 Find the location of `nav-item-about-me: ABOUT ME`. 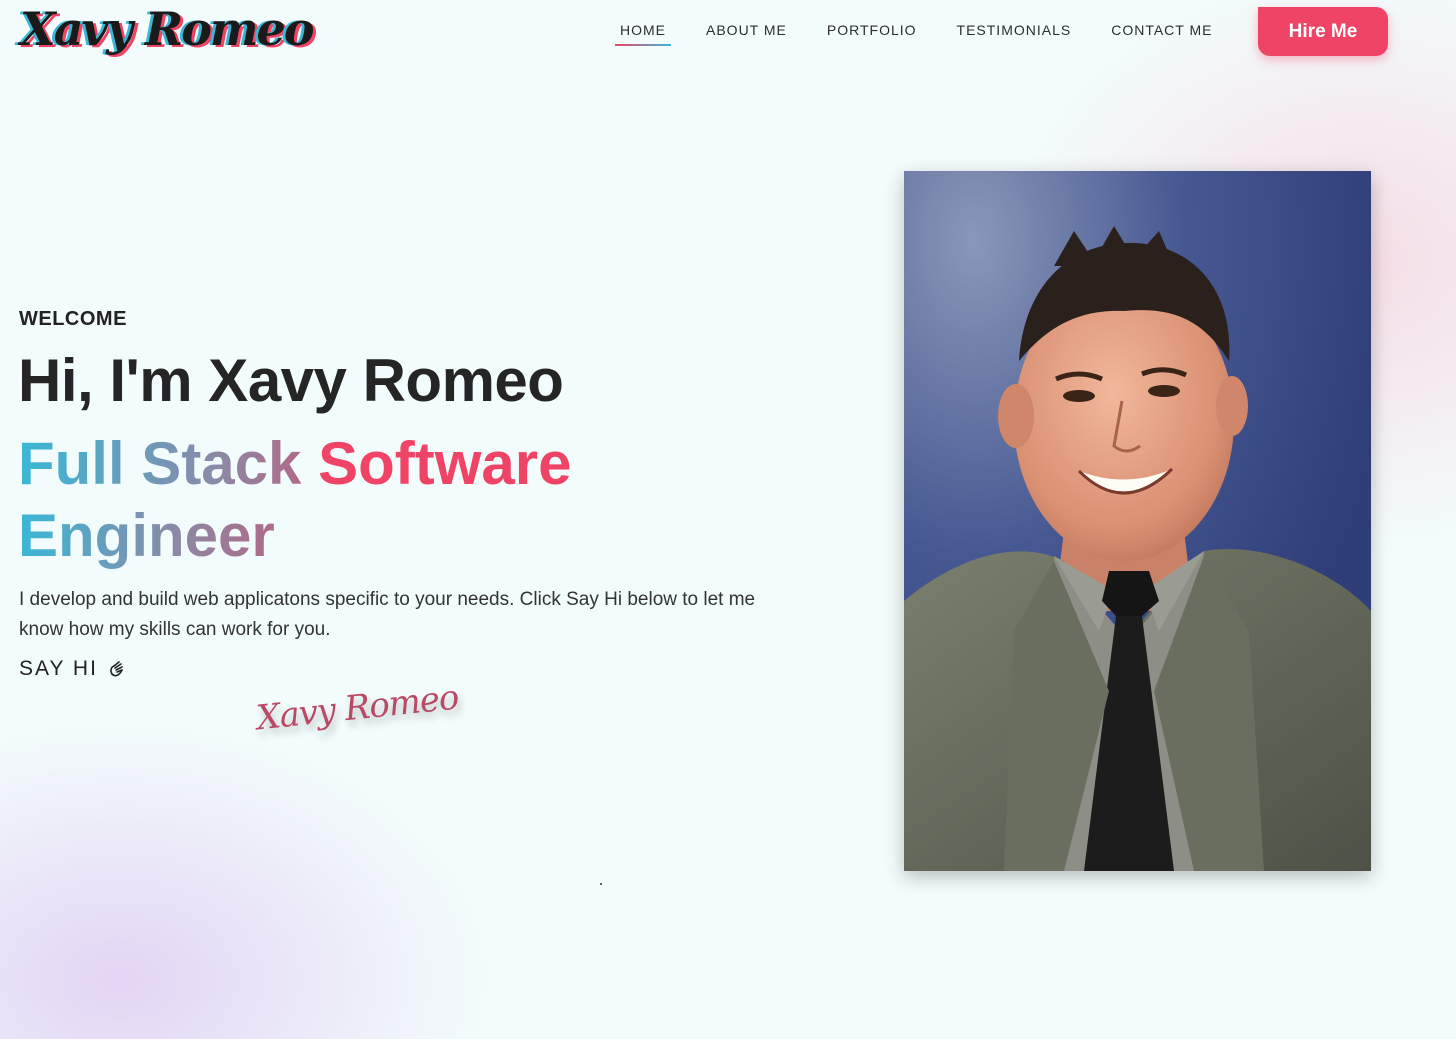

nav-item-about-me: ABOUT ME is located at coordinates (746, 34).